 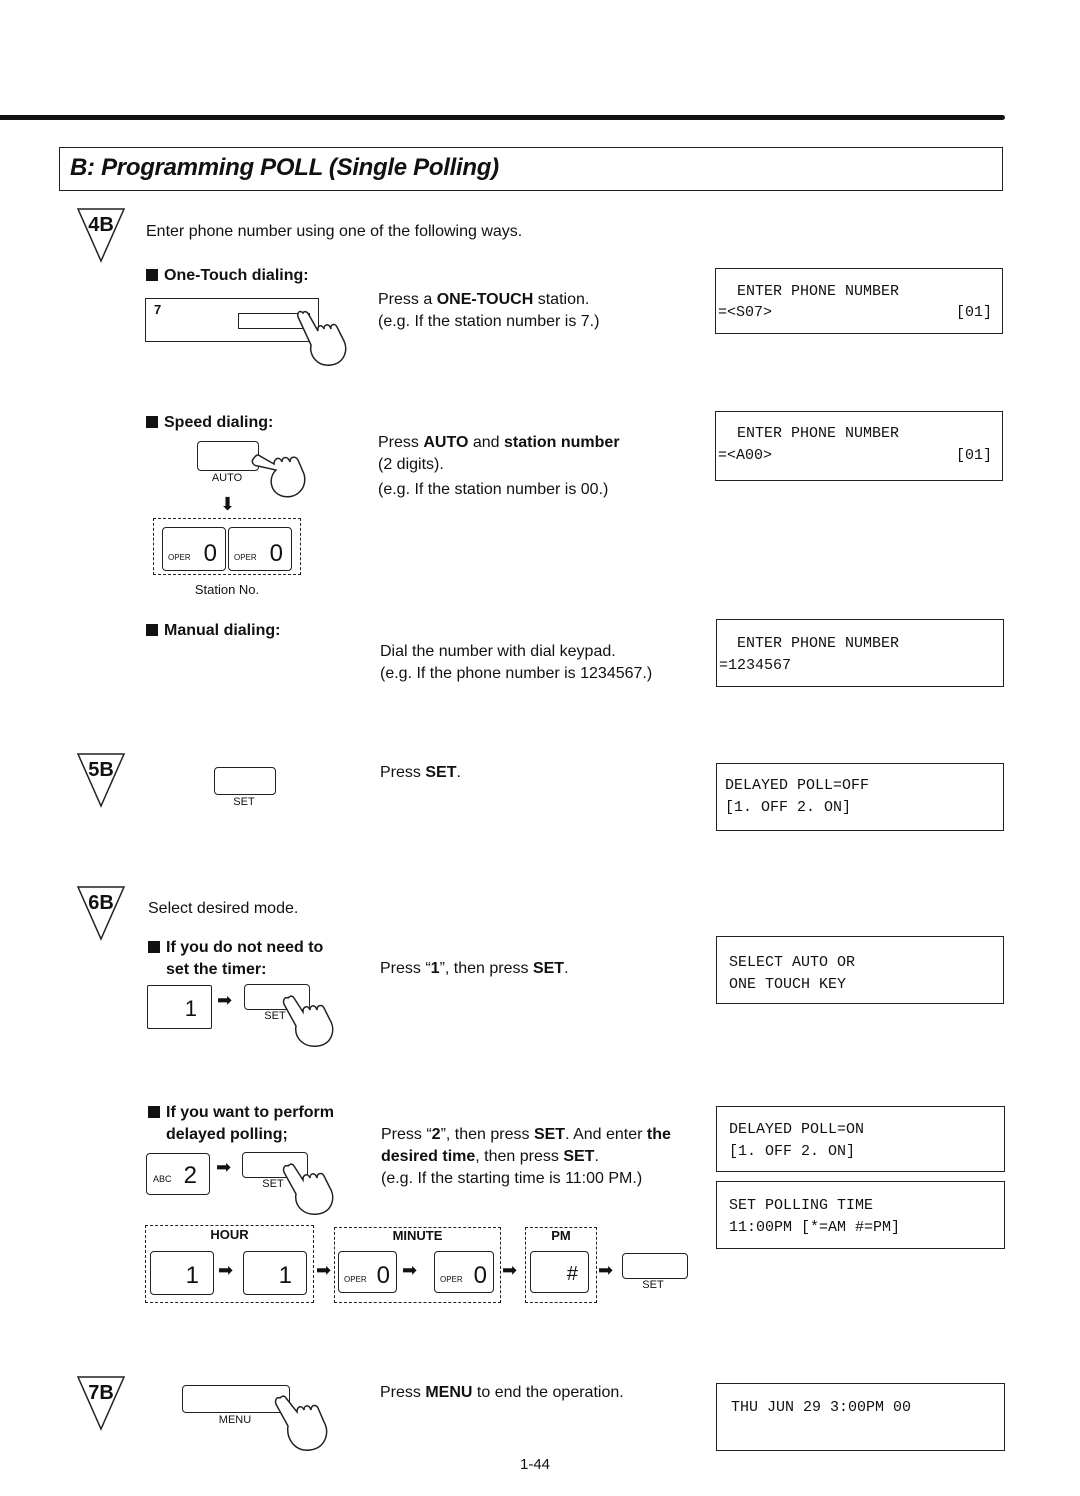 What do you see at coordinates (559, 1272) in the screenshot?
I see `pound-key: #` at bounding box center [559, 1272].